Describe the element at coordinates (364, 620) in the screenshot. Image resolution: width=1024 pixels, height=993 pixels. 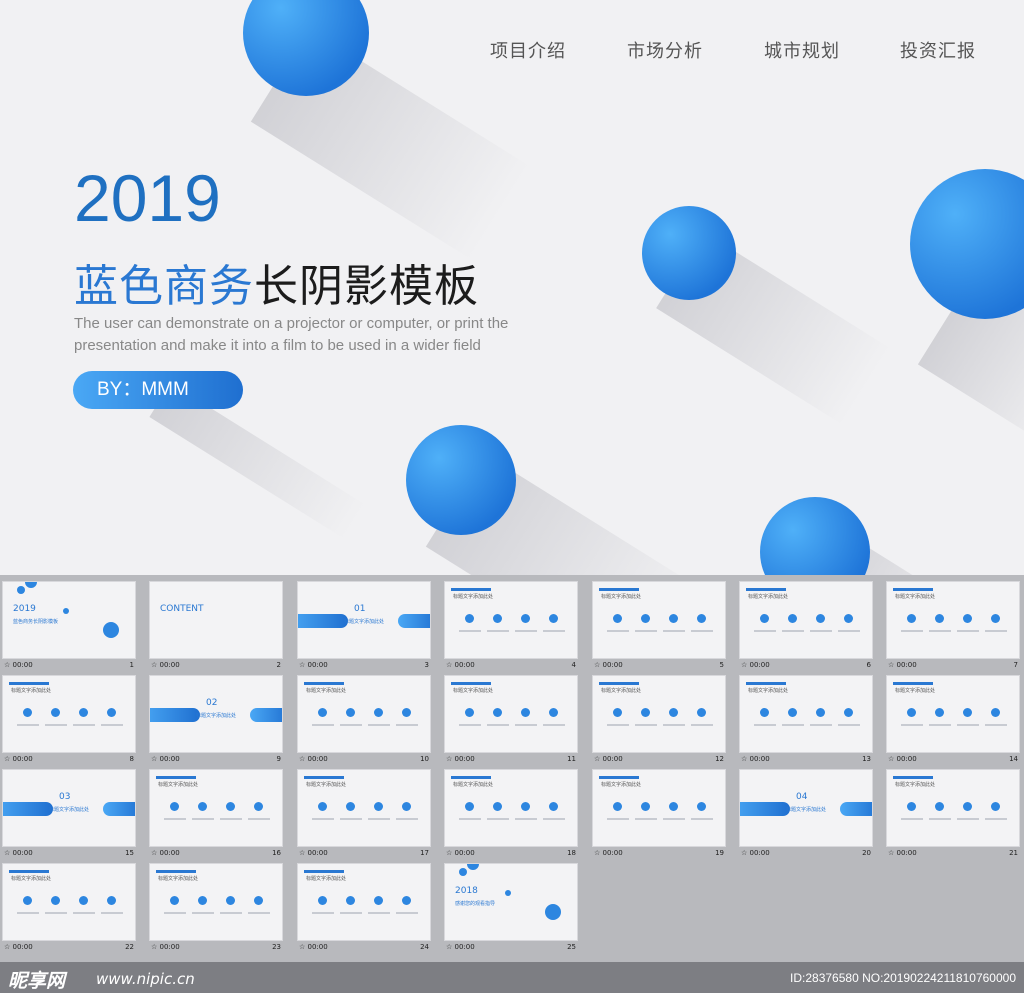
I see `slide-thumbnail: 01 标题文字添加此处` at that location.